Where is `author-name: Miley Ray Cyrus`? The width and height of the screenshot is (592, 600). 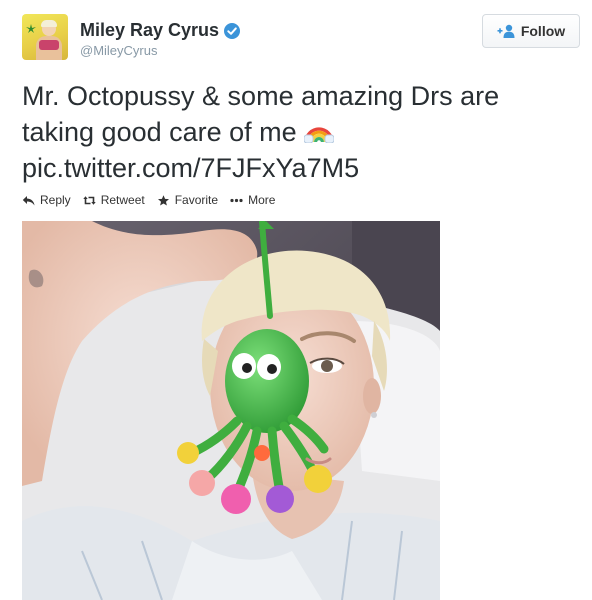
author-name: Miley Ray Cyrus is located at coordinates (149, 30).